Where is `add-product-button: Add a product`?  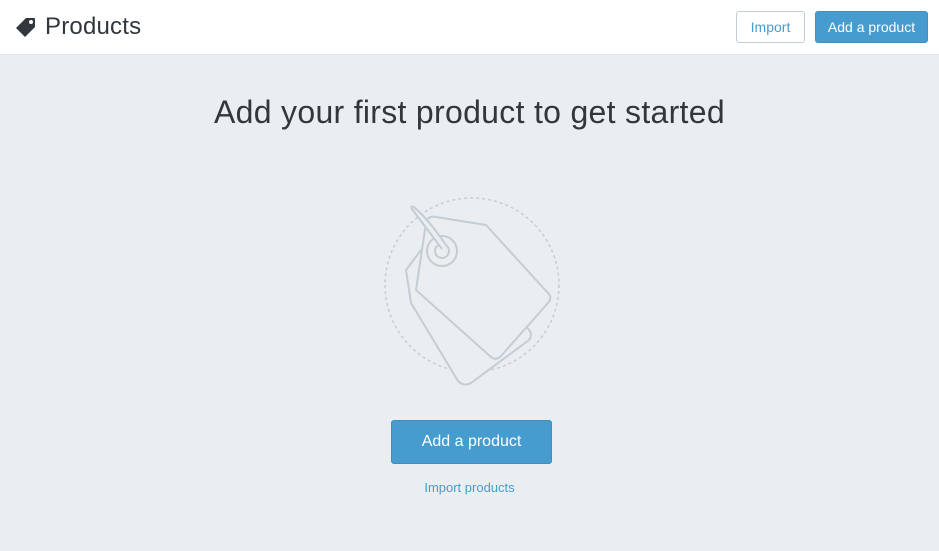 add-product-button: Add a product is located at coordinates (871, 27).